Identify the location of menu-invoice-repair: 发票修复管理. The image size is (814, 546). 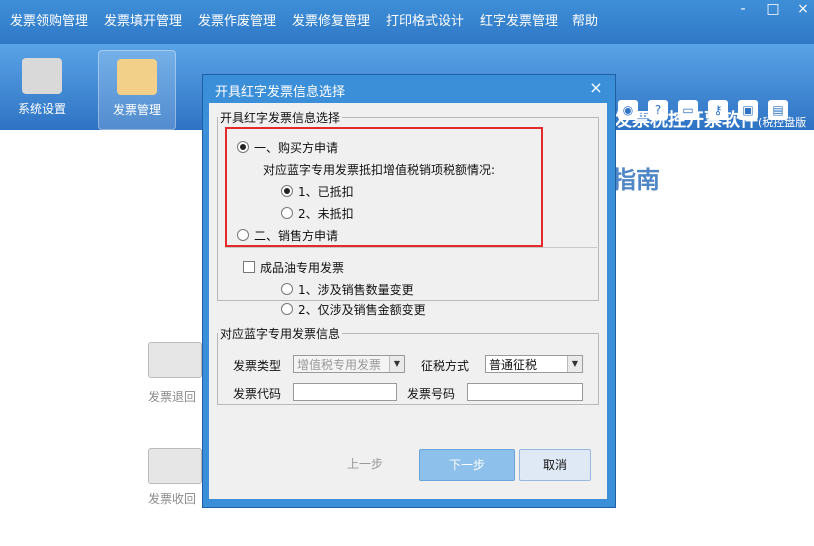
(331, 22).